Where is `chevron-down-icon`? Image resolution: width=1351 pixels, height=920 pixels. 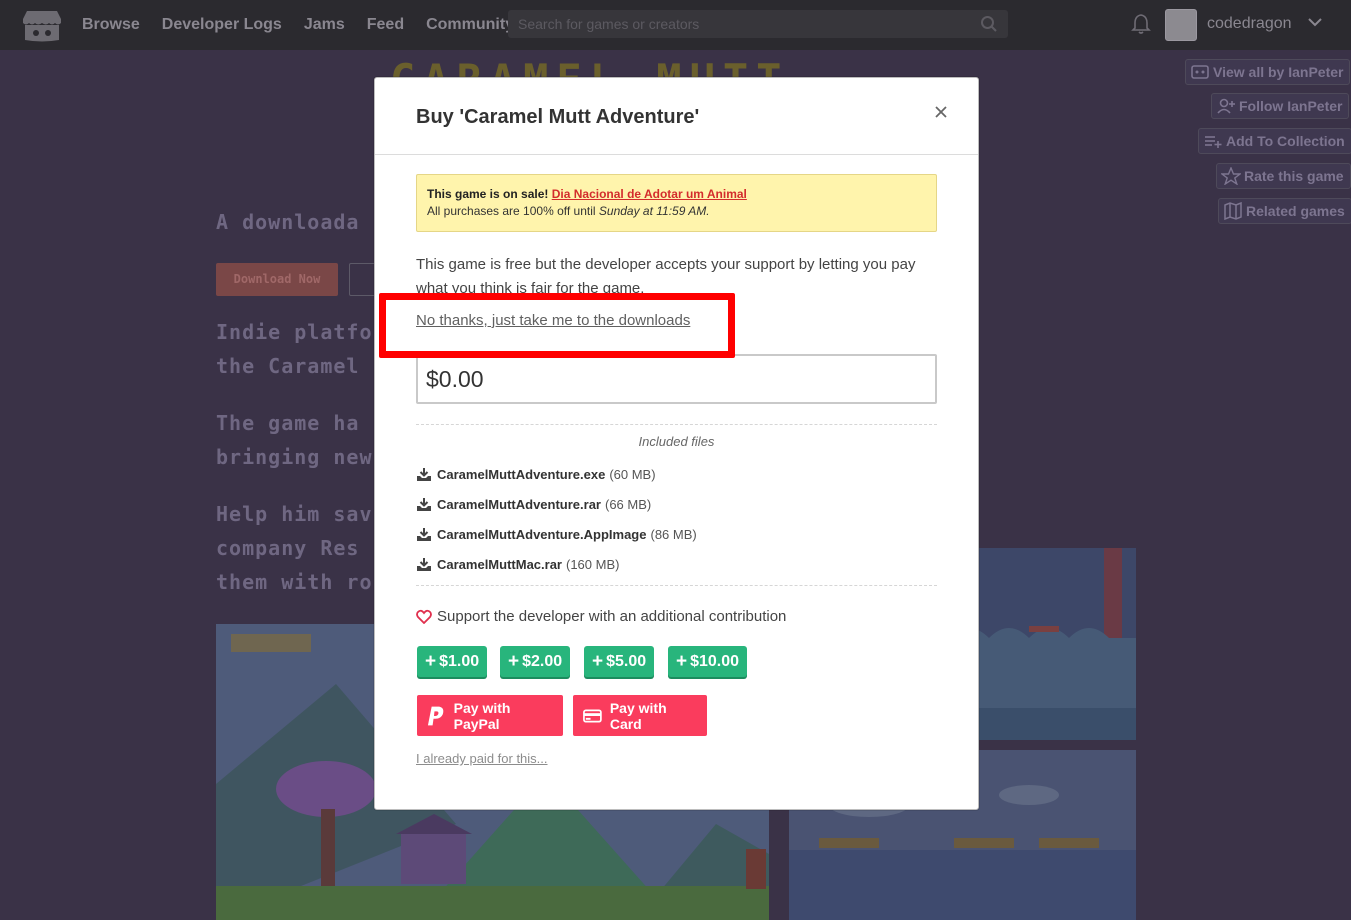
chevron-down-icon is located at coordinates (1315, 22).